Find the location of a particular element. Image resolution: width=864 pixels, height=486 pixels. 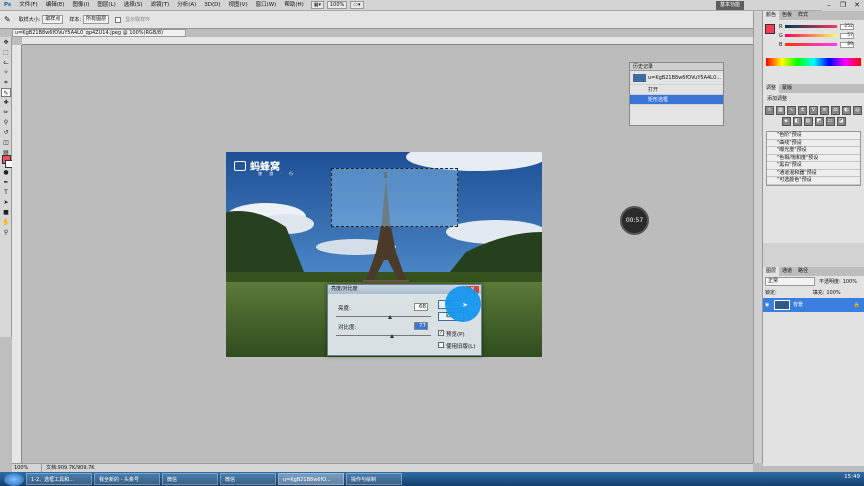

eyedropper-icon: ✎ is located at coordinates (7, 19).